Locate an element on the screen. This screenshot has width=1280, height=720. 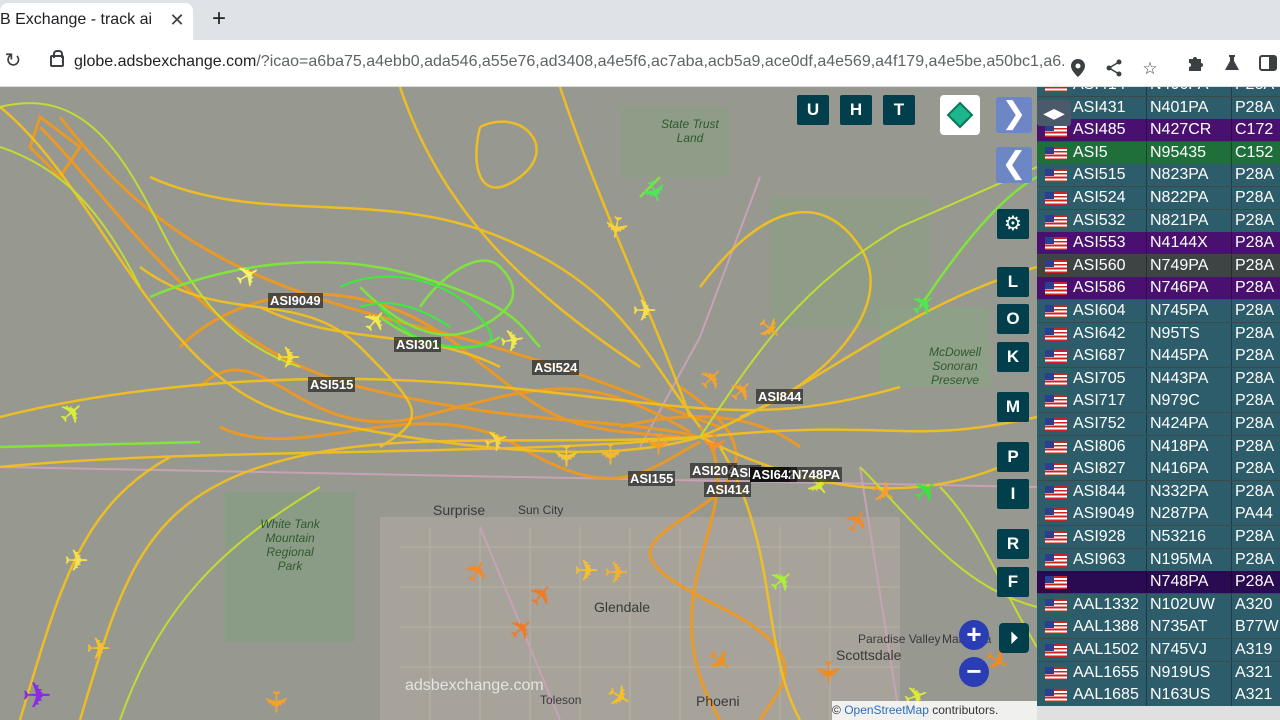
aircraft-label-asi515: ASI515 is located at coordinates (332, 384).